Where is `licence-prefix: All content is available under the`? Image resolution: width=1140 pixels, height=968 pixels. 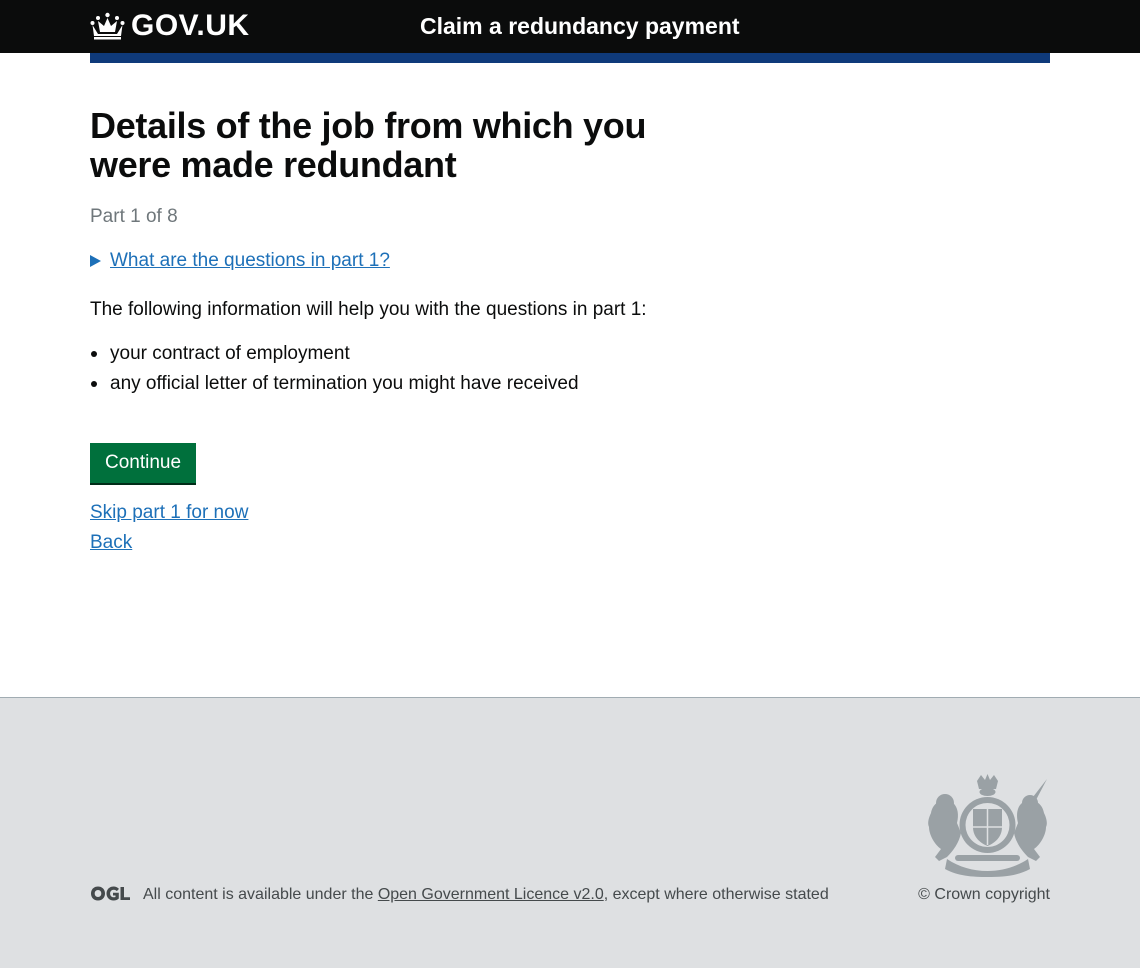 licence-prefix: All content is available under the is located at coordinates (260, 894).